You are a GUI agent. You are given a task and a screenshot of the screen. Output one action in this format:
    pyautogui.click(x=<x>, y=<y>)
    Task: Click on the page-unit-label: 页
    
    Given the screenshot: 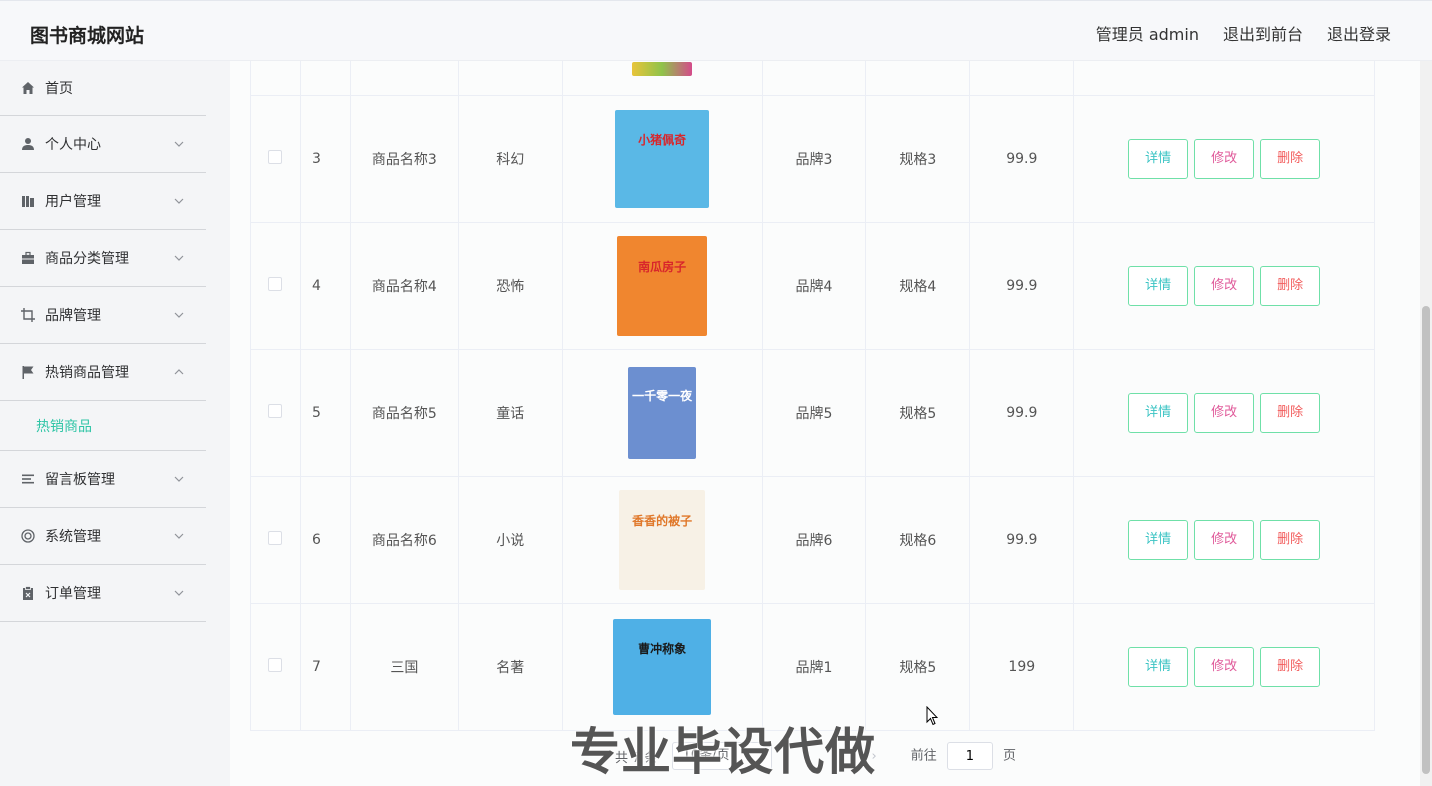 What is the action you would take?
    pyautogui.click(x=1010, y=756)
    